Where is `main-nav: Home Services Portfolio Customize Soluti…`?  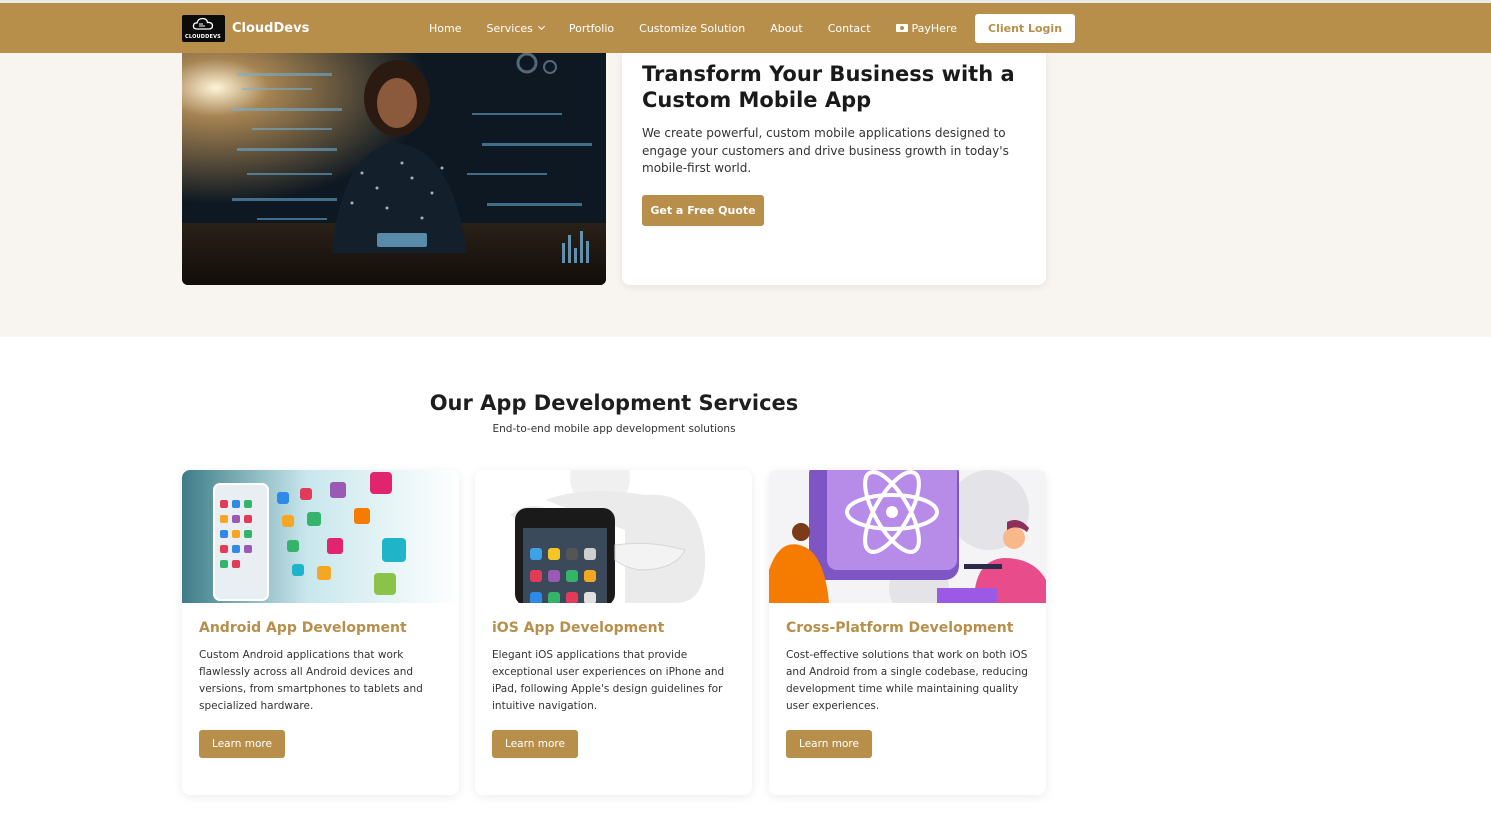
main-nav: Home Services Portfolio Customize Soluti… is located at coordinates (752, 28).